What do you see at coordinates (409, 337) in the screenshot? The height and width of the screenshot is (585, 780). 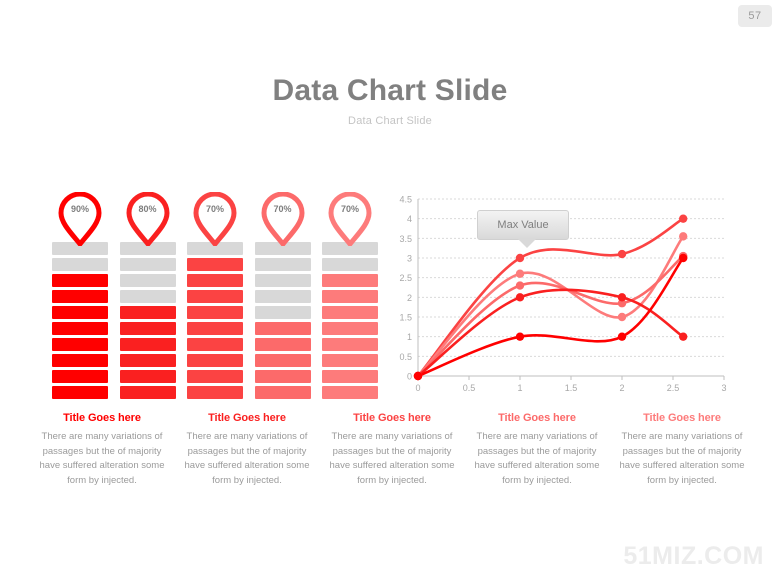 I see `y-axis-tick-label: 1` at bounding box center [409, 337].